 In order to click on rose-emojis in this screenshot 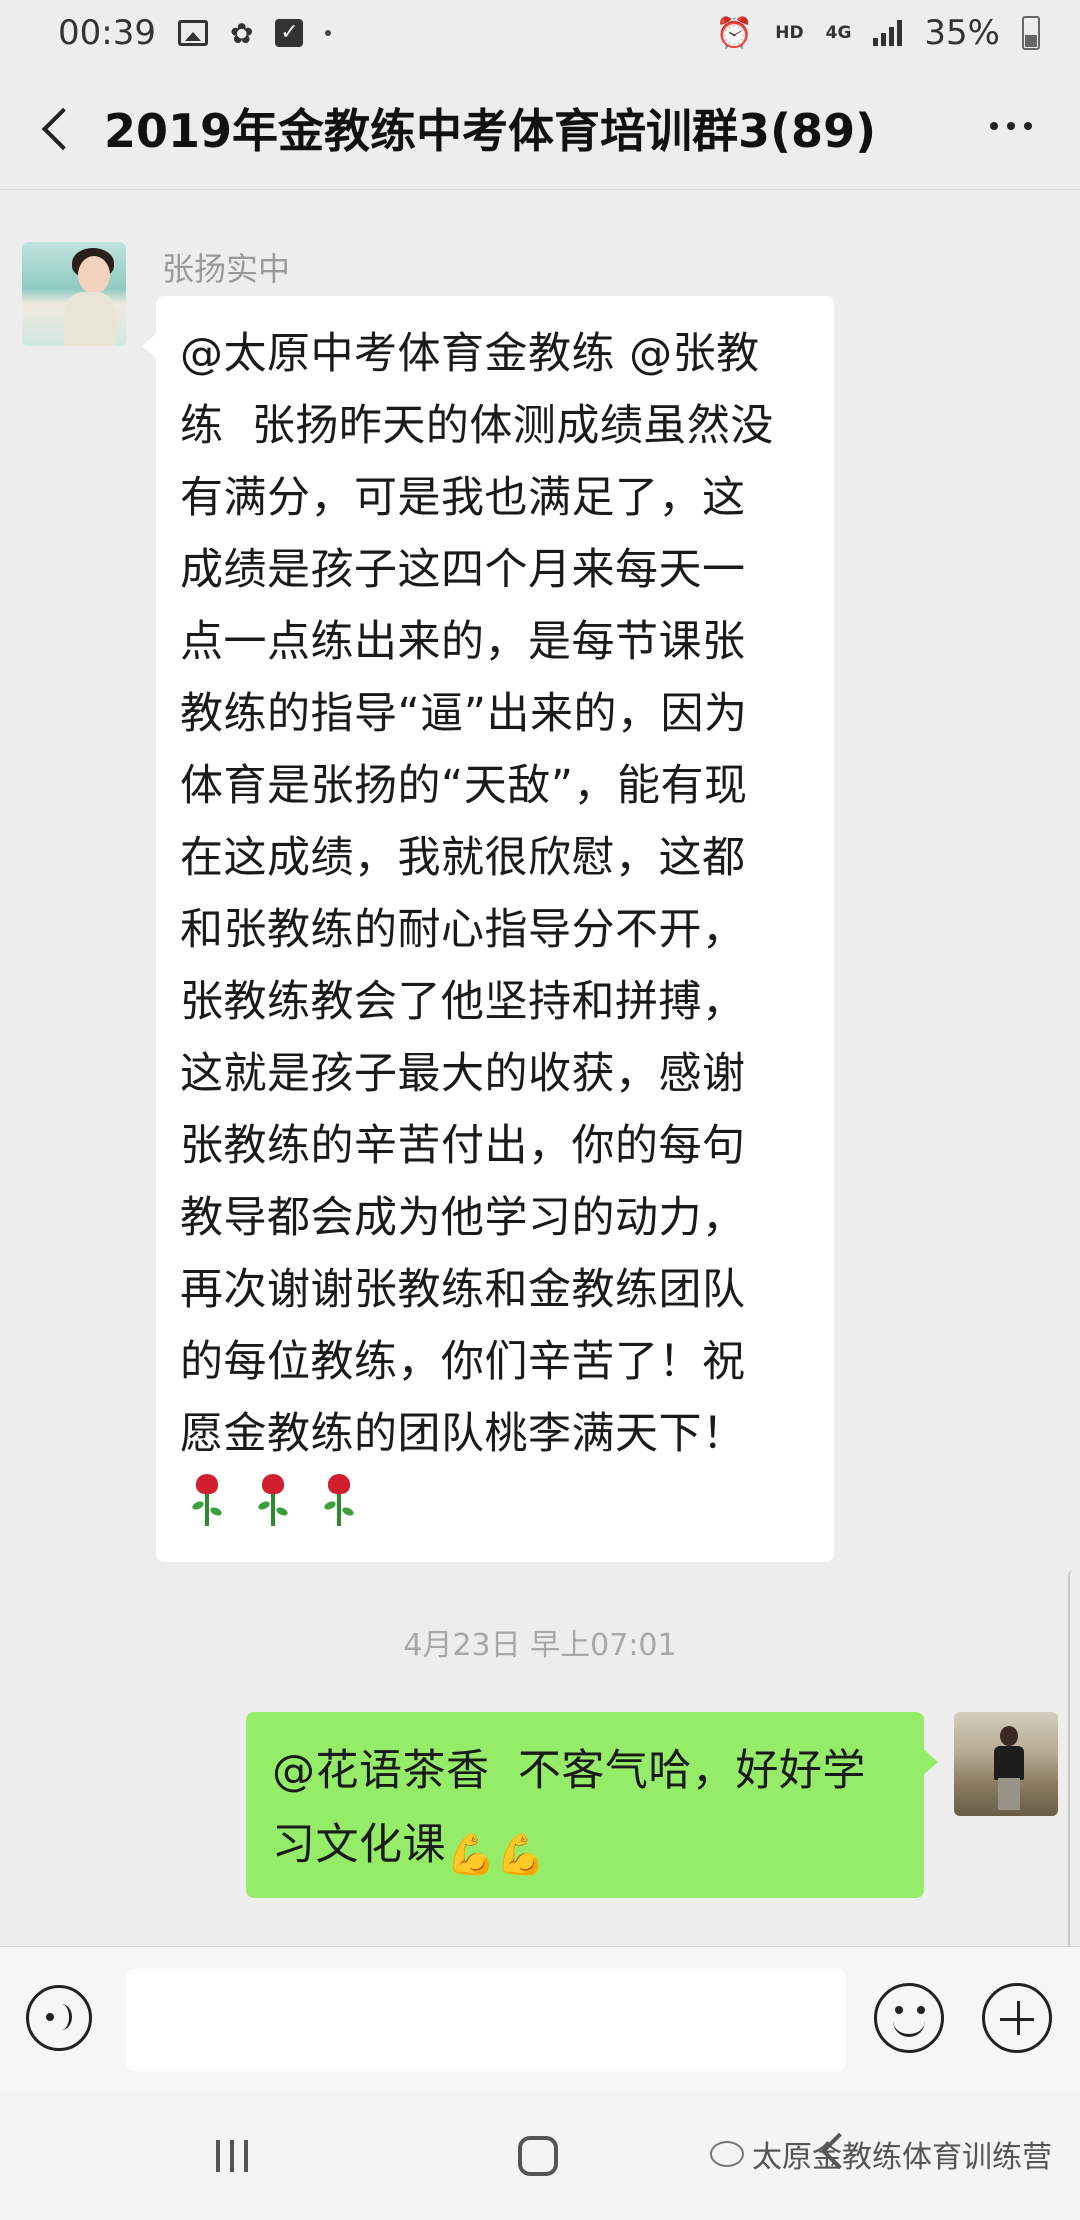, I will do `click(500, 1501)`.